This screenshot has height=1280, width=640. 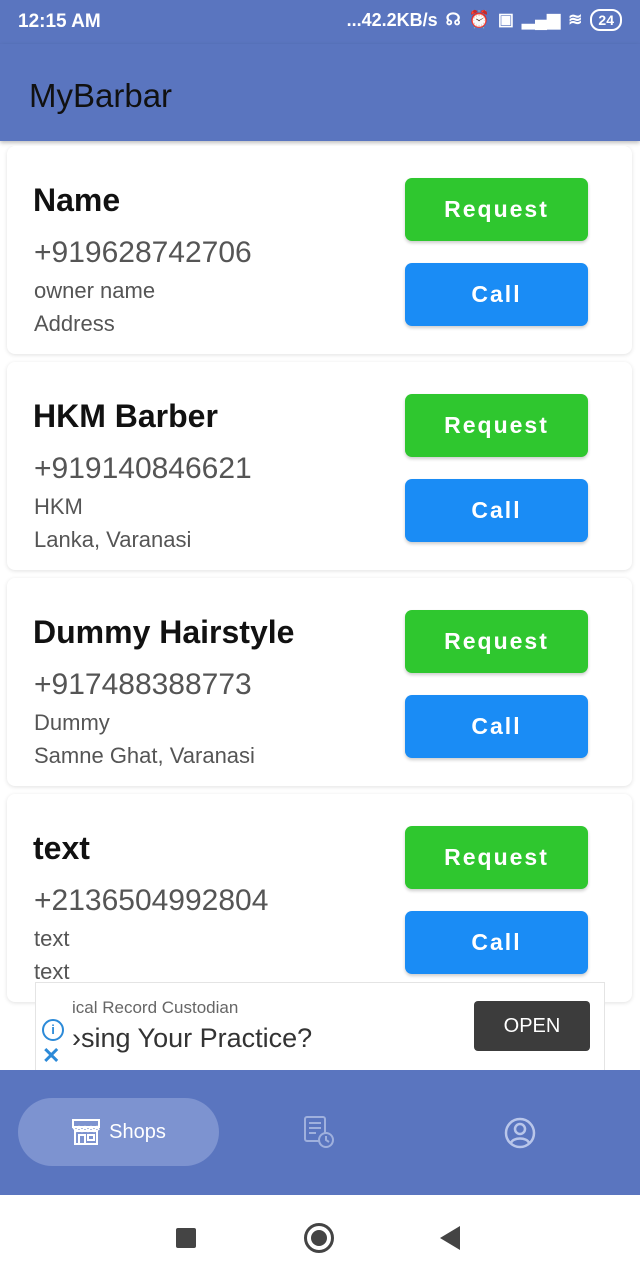 What do you see at coordinates (164, 632) in the screenshot?
I see `shop-name: Dummy Hairstyle` at bounding box center [164, 632].